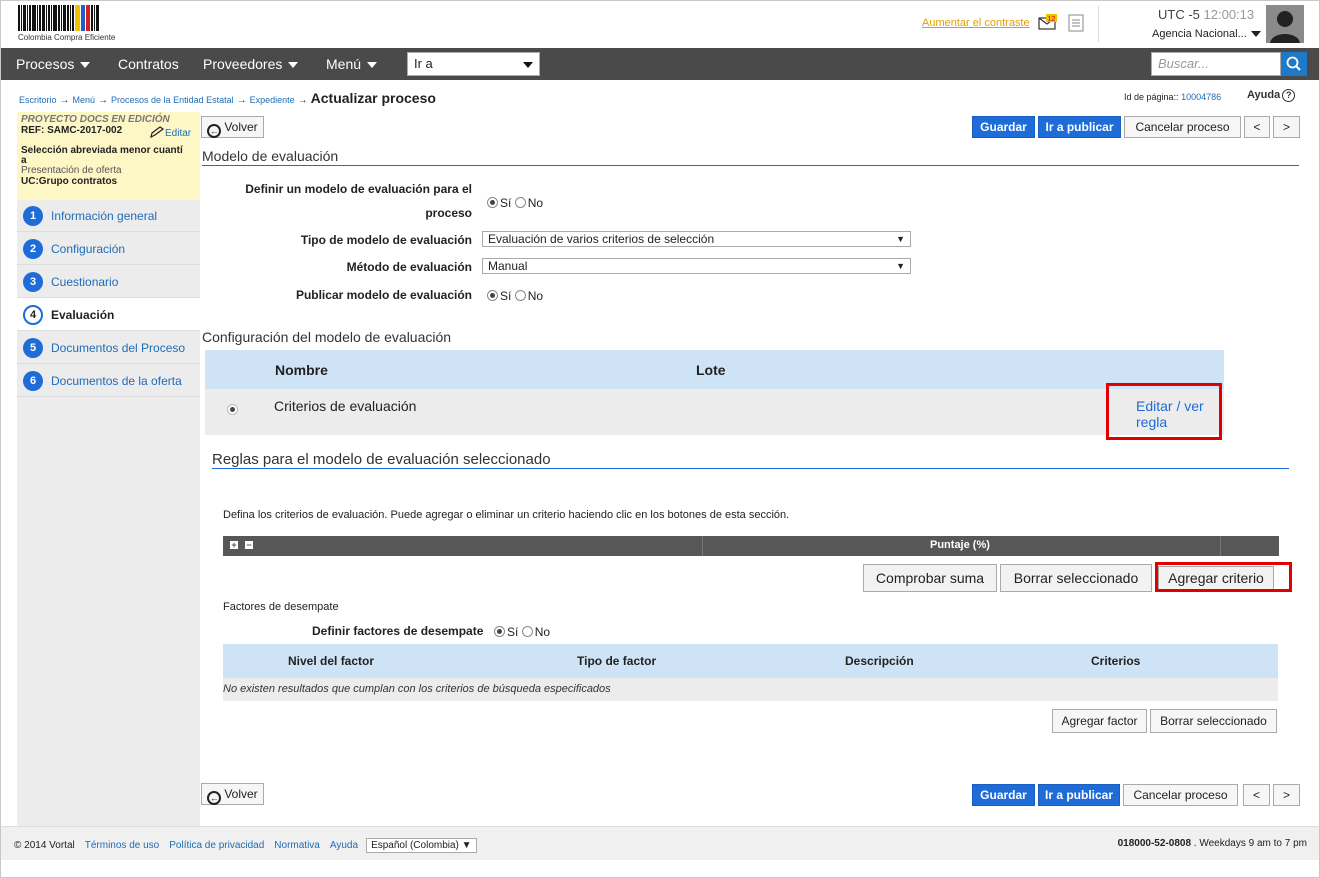 Image resolution: width=1320 pixels, height=878 pixels. Describe the element at coordinates (1079, 127) in the screenshot. I see `publish-button: Ir a publicar` at that location.